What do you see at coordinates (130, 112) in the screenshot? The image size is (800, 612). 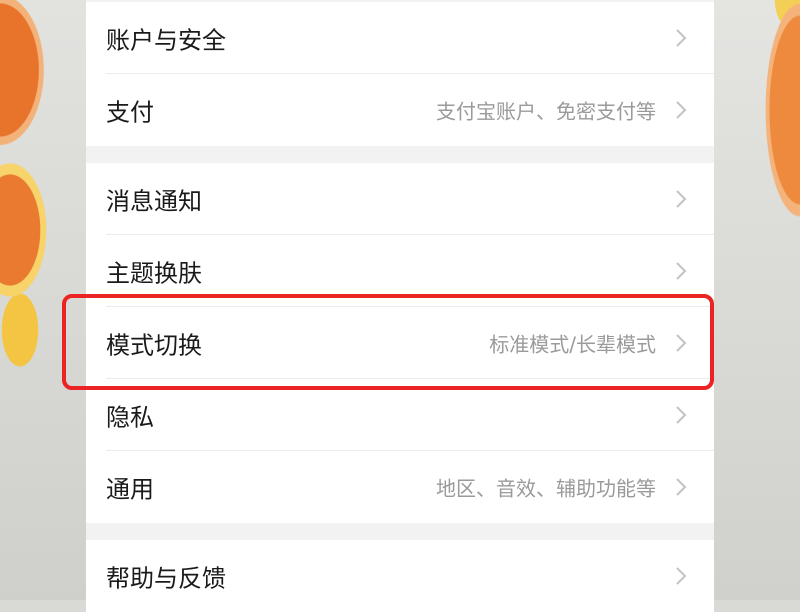 I see `row-label: 支付` at bounding box center [130, 112].